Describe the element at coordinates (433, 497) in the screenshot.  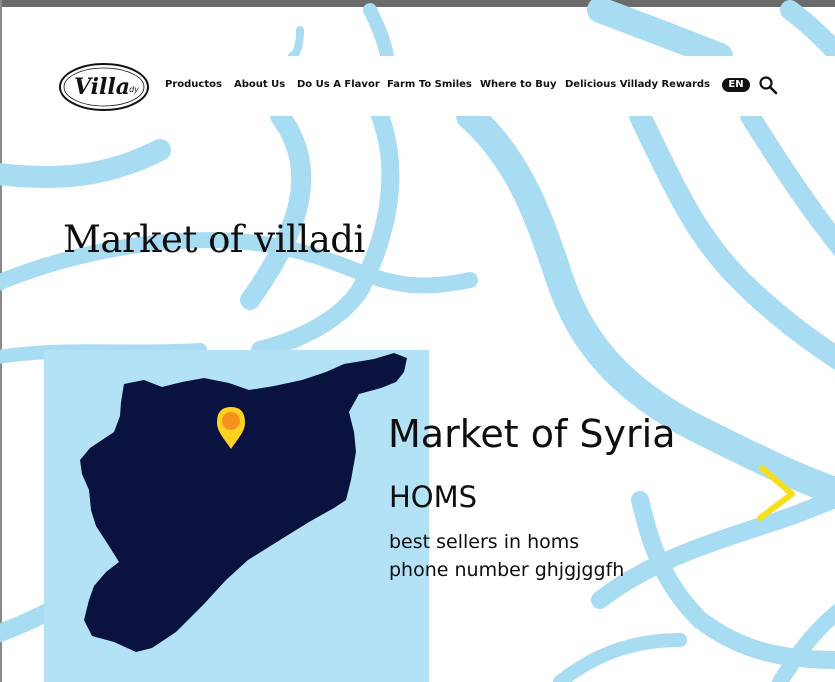
I see `market-city: HOMS` at that location.